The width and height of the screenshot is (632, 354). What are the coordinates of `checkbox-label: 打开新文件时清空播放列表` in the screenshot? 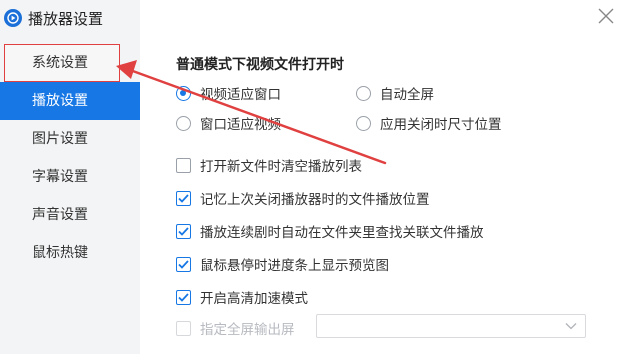 It's located at (281, 167).